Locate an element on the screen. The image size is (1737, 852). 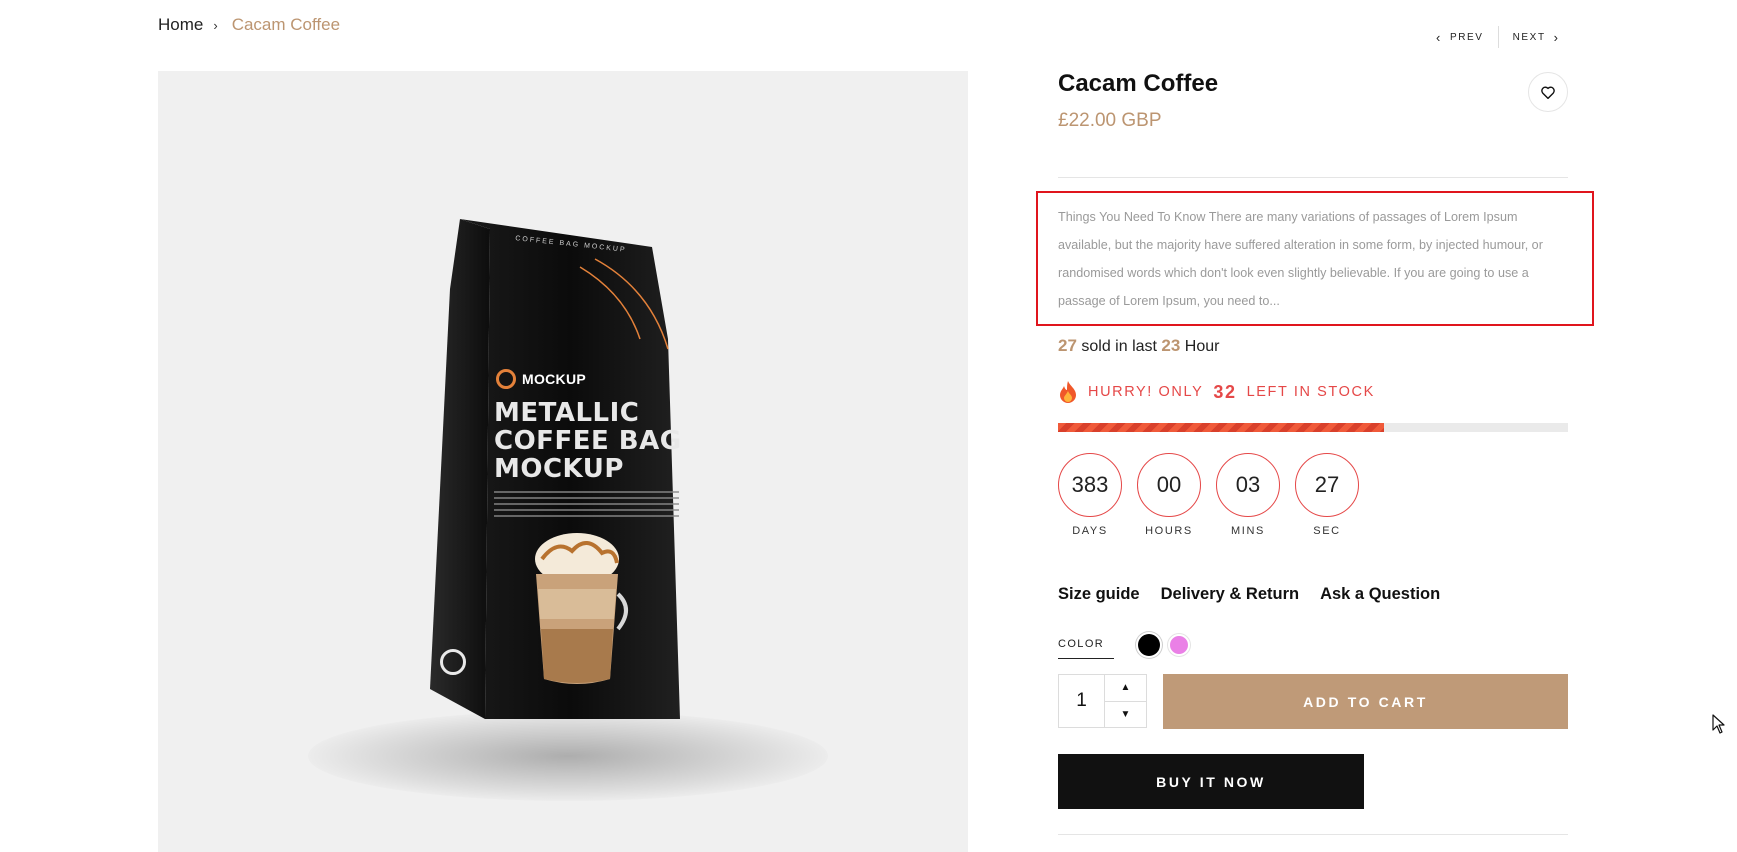
countdown-mins-value: 03 is located at coordinates (1248, 485).